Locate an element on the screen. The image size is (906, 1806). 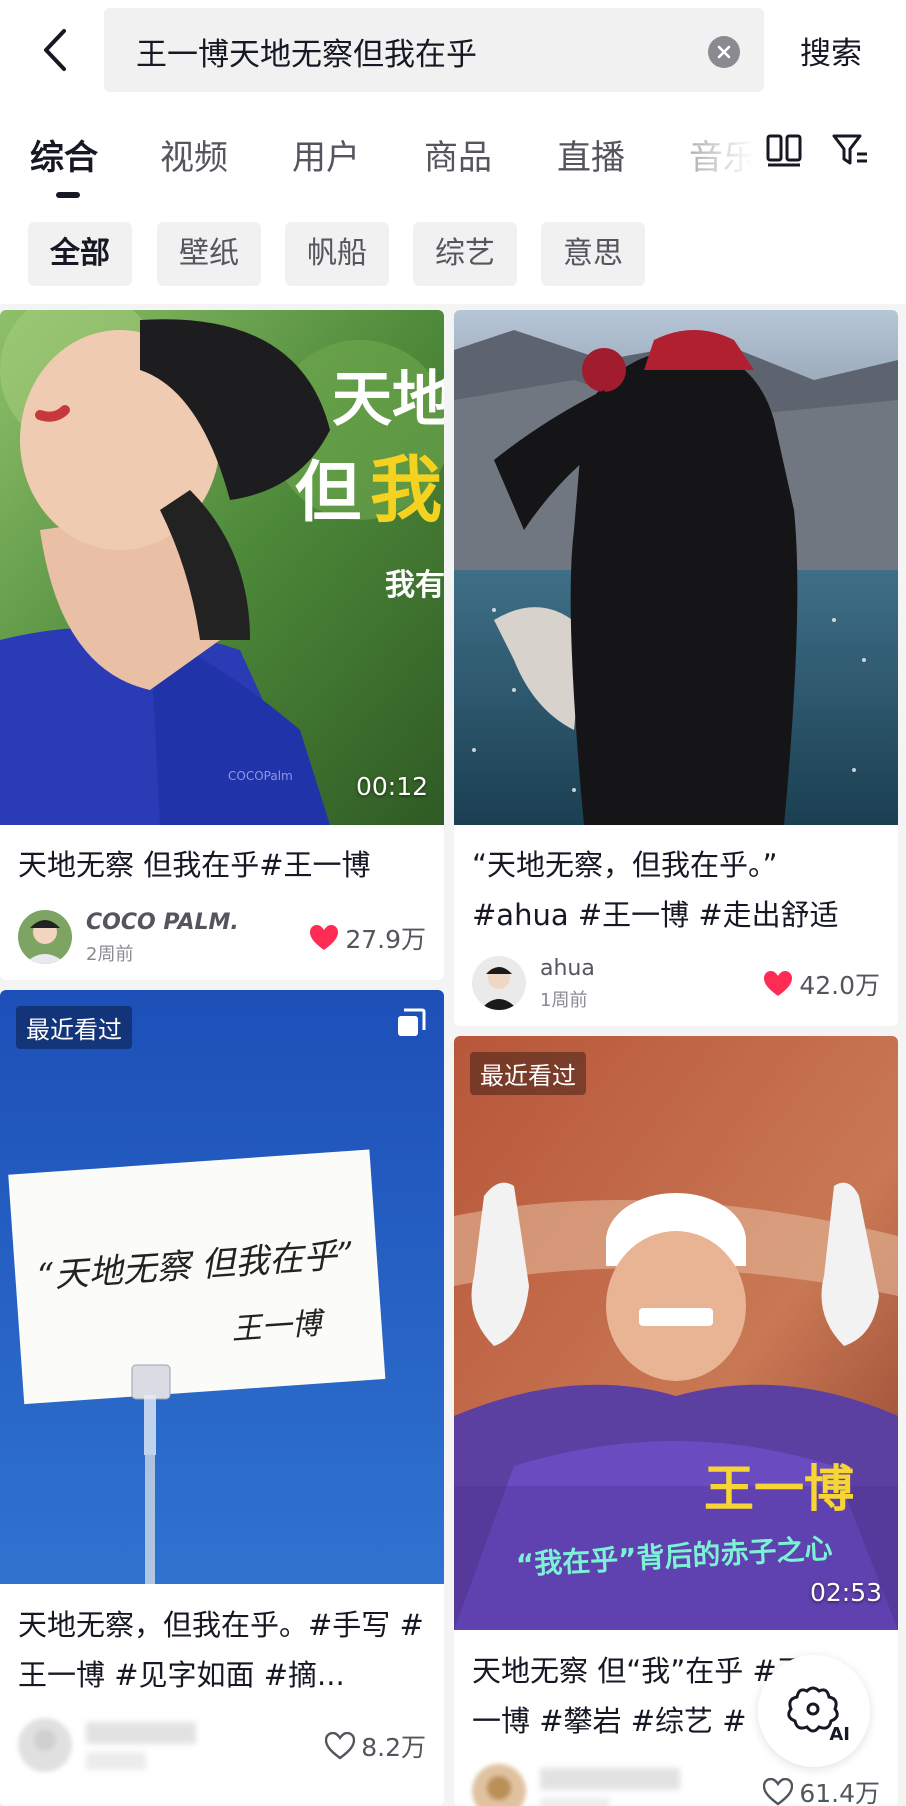
chip-meaning: 意思 is located at coordinates (593, 254).